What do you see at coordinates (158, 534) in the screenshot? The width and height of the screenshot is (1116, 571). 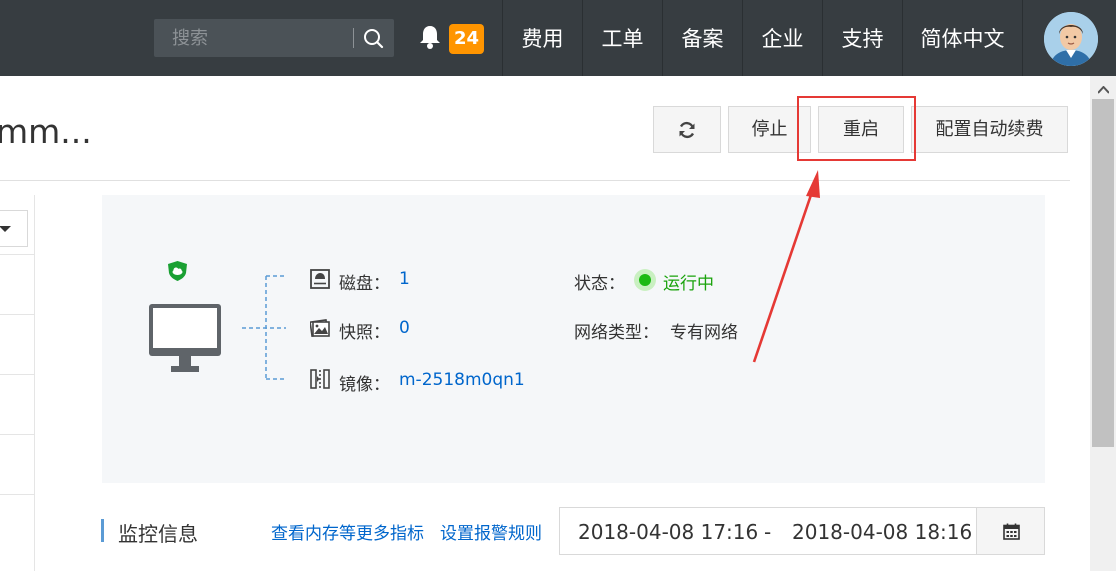 I see `monitor-section-title: 监控信息` at bounding box center [158, 534].